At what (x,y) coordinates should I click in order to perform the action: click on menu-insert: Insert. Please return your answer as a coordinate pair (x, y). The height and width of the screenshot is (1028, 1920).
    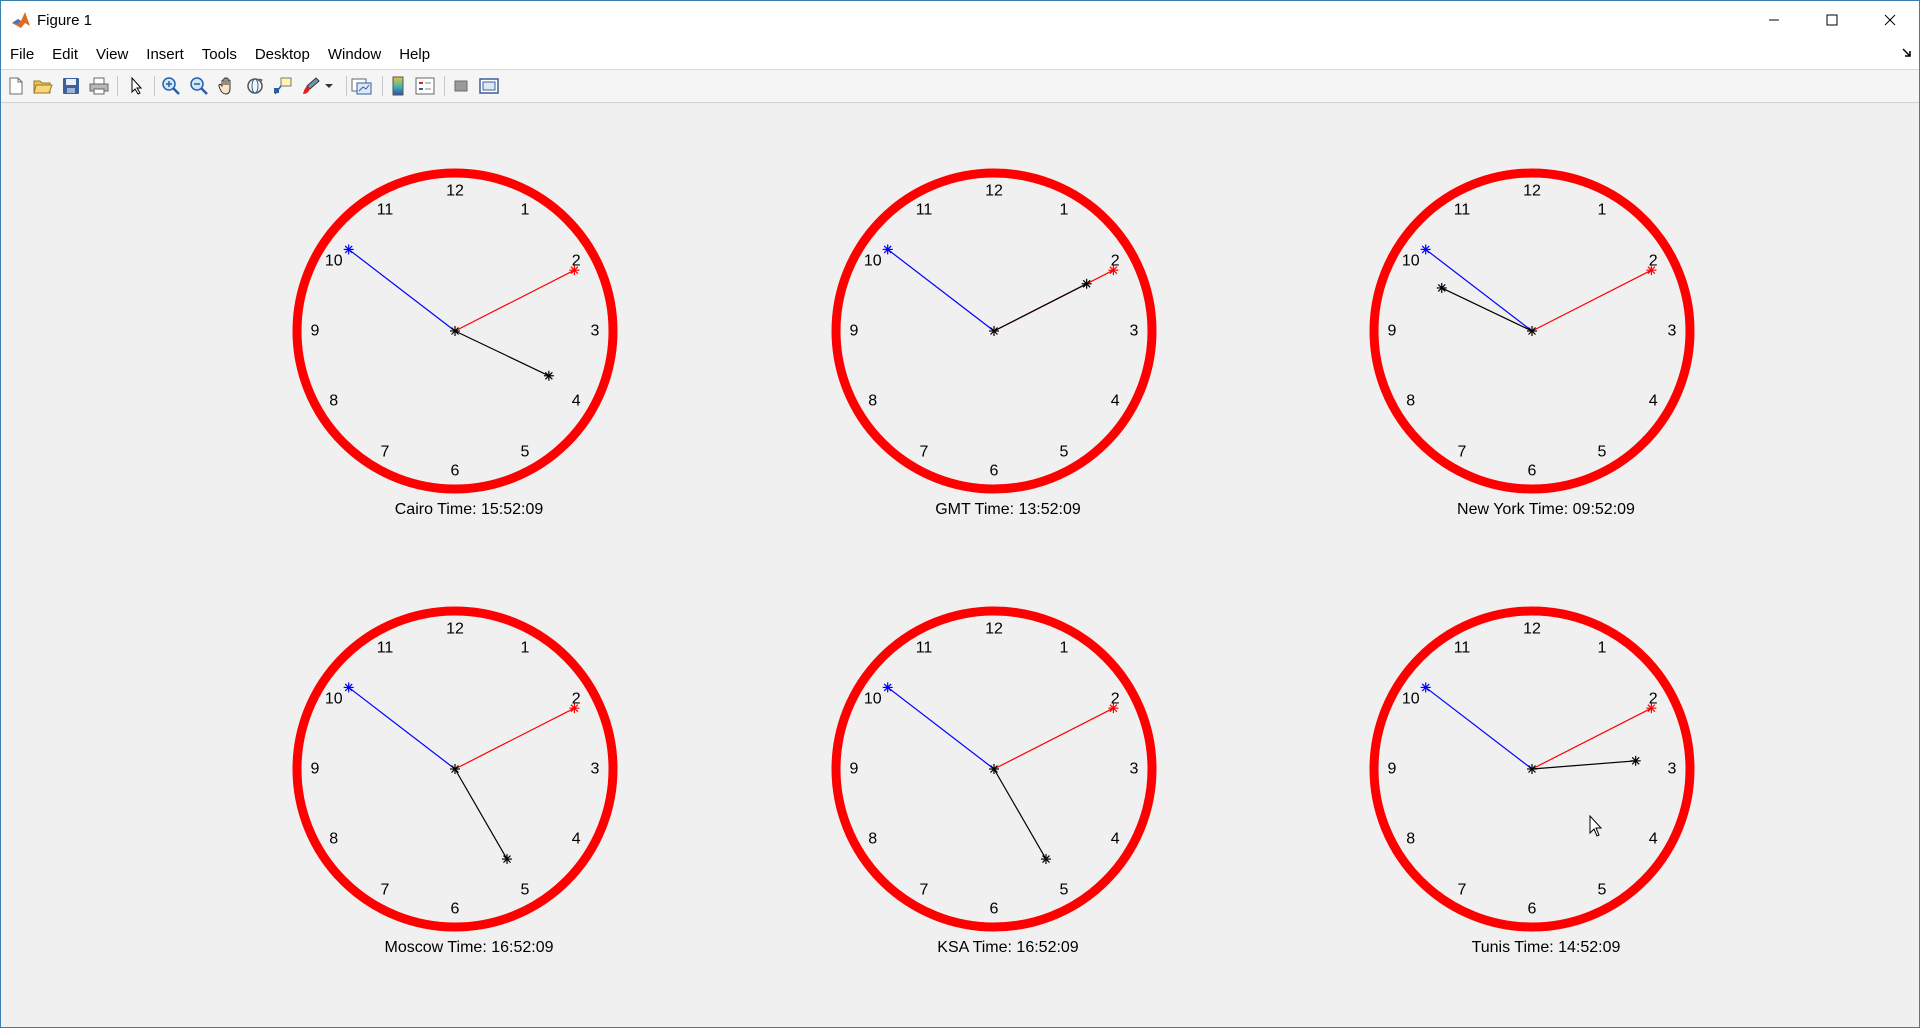
    Looking at the image, I should click on (165, 54).